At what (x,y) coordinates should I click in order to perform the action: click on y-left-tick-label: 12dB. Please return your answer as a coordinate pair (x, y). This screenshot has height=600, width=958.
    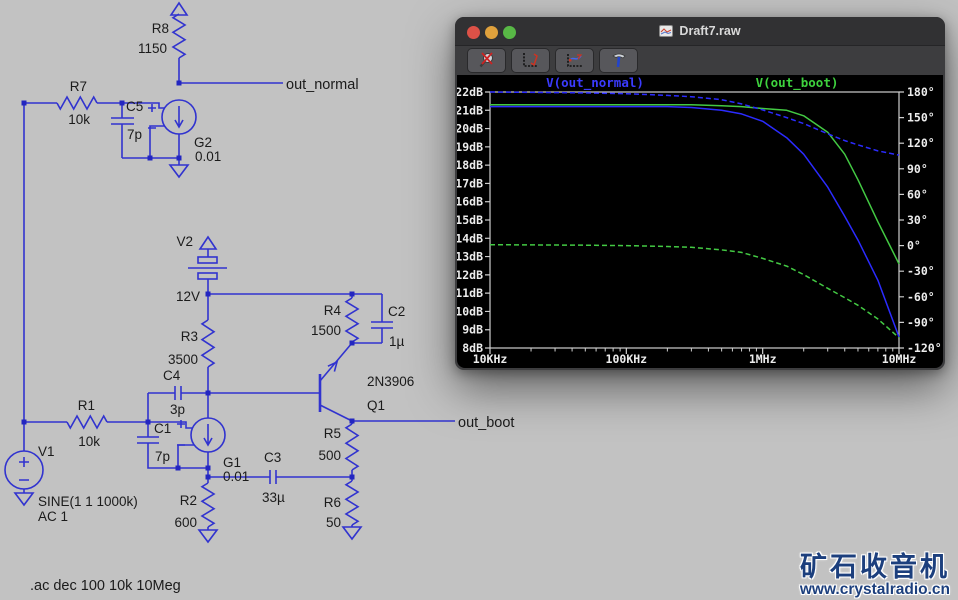
    Looking at the image, I should click on (470, 275).